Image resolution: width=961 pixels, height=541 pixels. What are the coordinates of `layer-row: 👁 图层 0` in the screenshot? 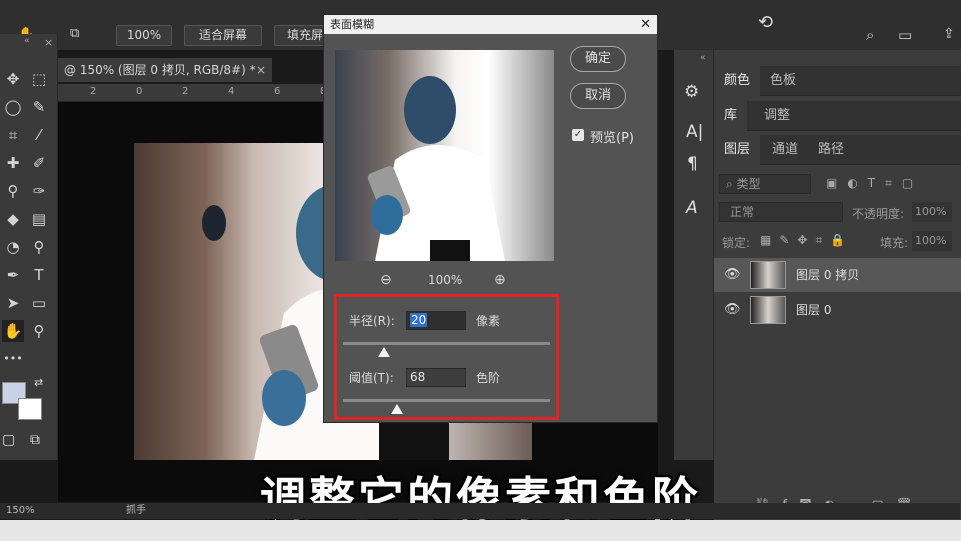 It's located at (837, 310).